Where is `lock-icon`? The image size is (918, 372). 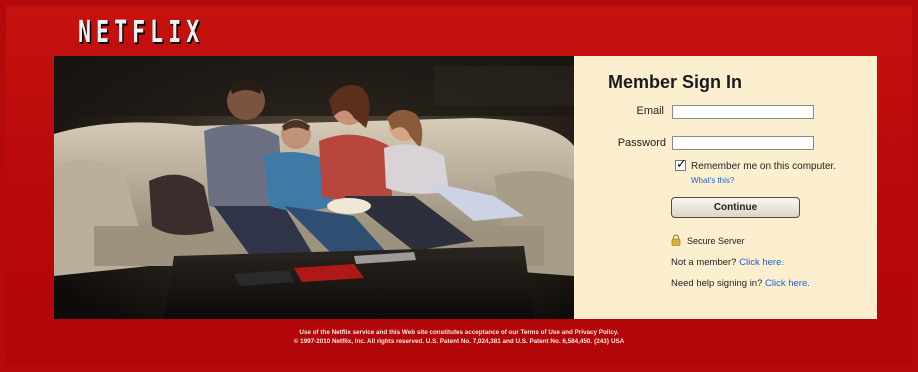
lock-icon is located at coordinates (676, 240).